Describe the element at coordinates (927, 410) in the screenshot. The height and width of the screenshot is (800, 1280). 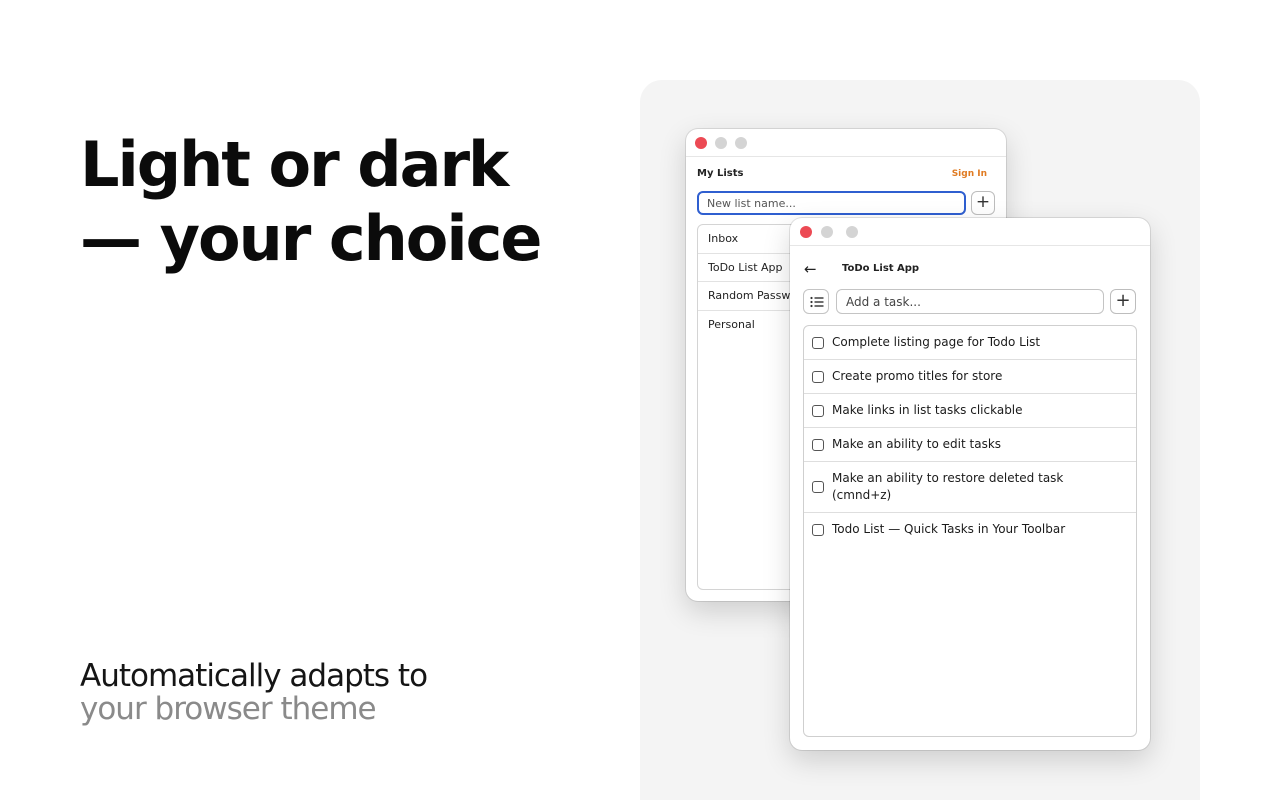
I see `task-text: Make links in list tasks clickable` at that location.